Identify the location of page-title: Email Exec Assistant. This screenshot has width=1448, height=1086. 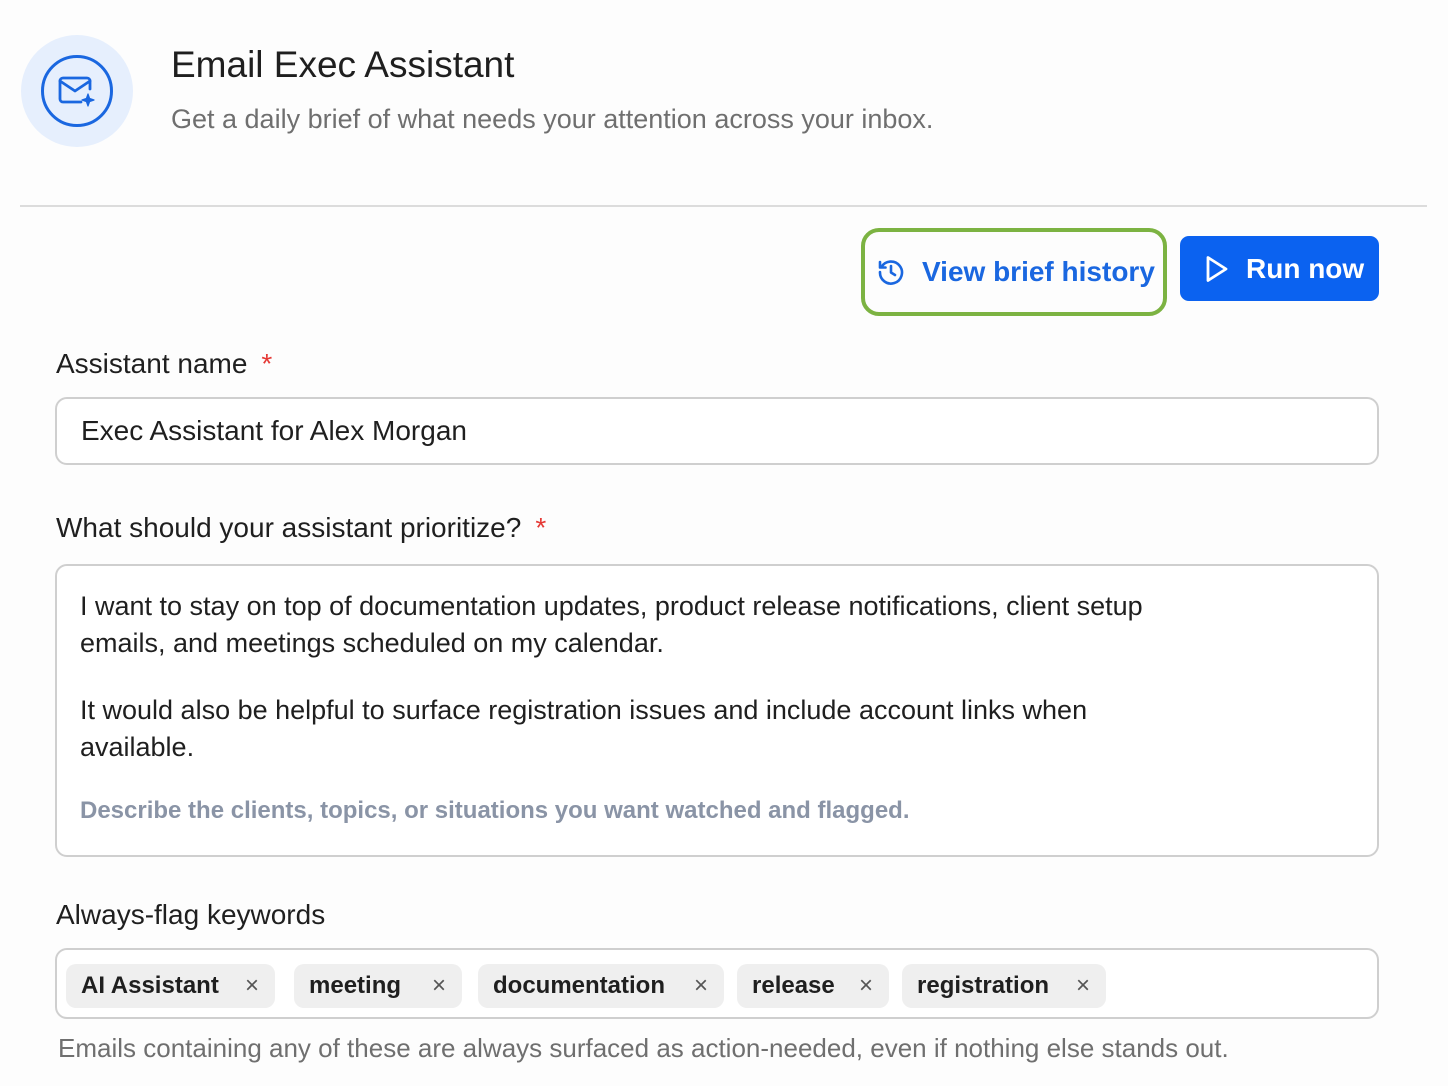
(343, 64).